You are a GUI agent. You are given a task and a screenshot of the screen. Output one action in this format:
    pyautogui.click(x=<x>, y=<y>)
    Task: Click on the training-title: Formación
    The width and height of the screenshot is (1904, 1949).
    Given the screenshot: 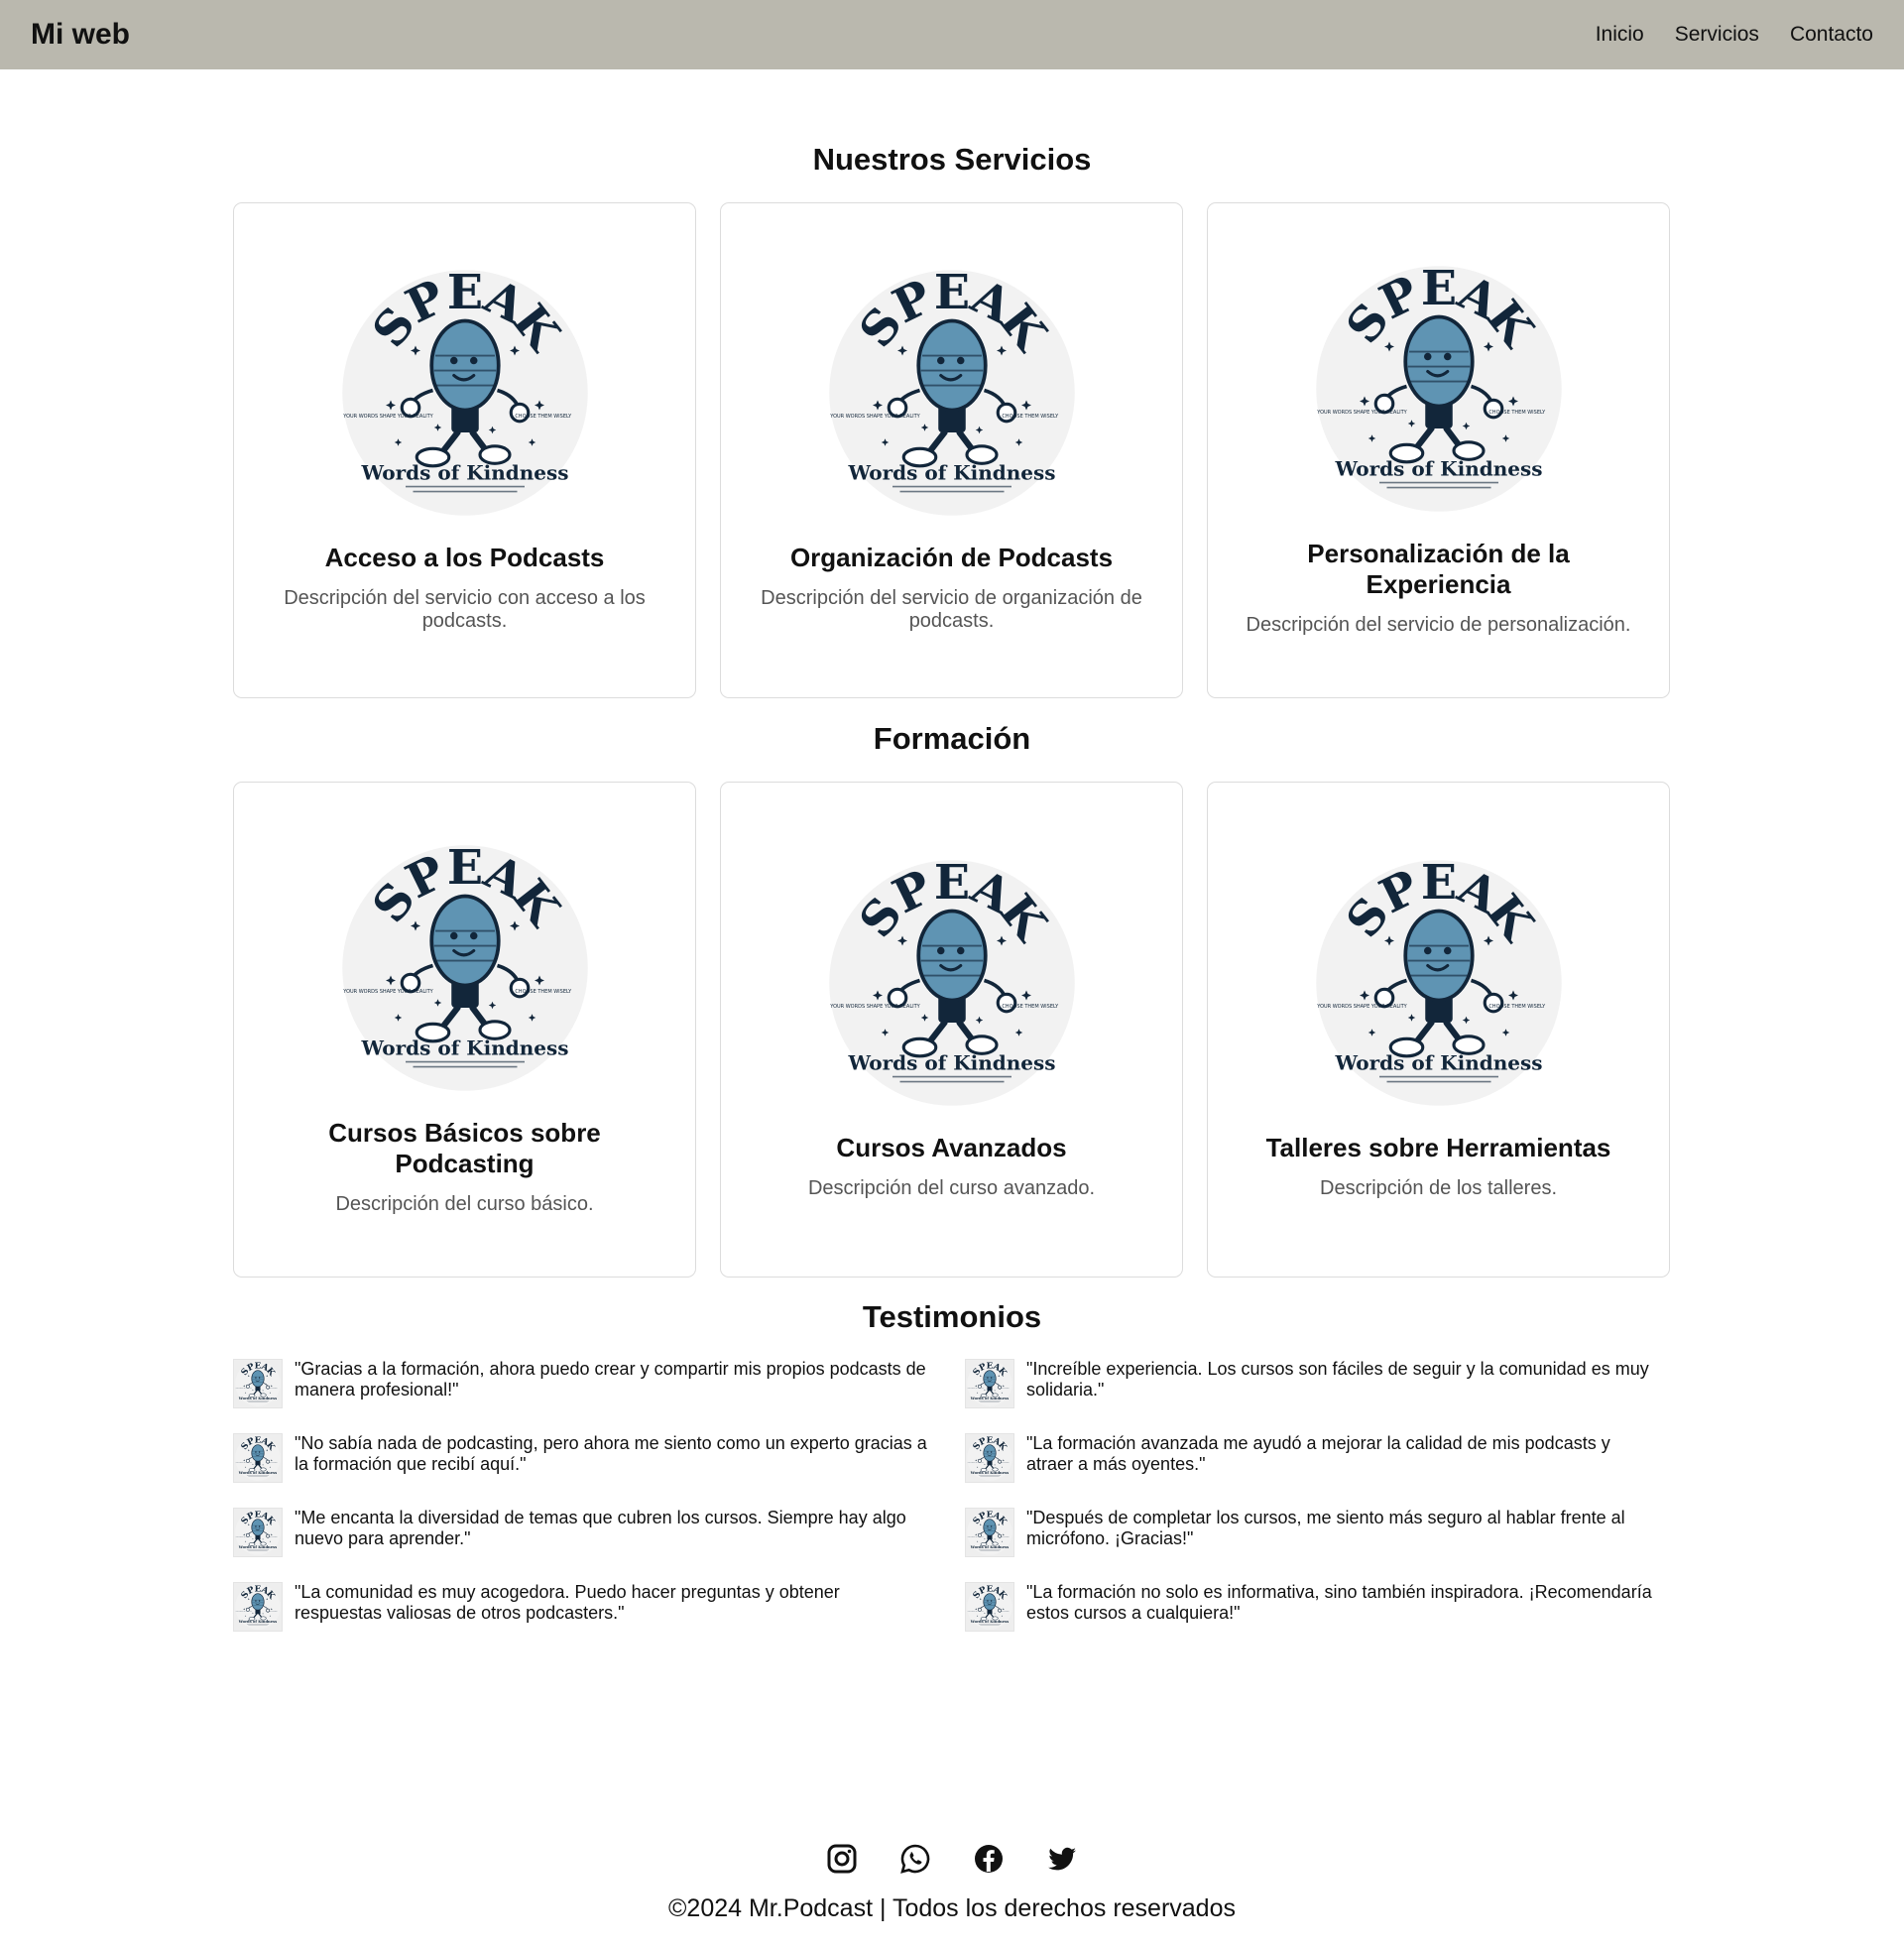 What is the action you would take?
    pyautogui.click(x=952, y=739)
    